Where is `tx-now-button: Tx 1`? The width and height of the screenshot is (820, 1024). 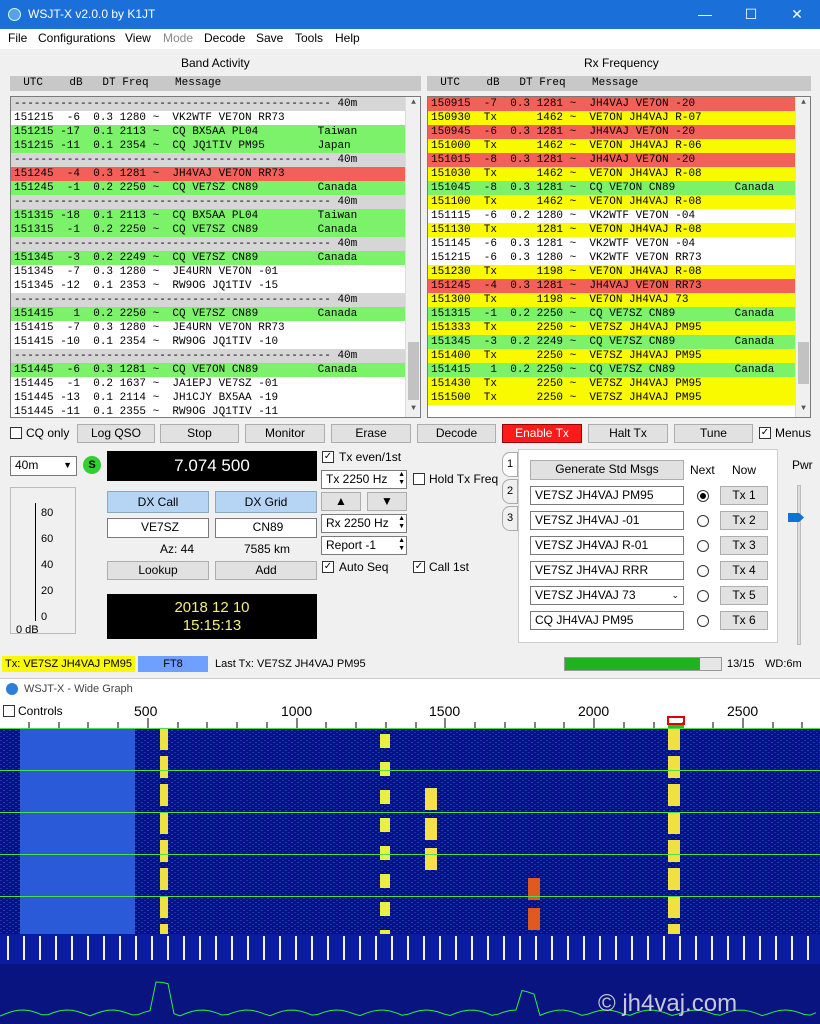 tx-now-button: Tx 1 is located at coordinates (744, 495).